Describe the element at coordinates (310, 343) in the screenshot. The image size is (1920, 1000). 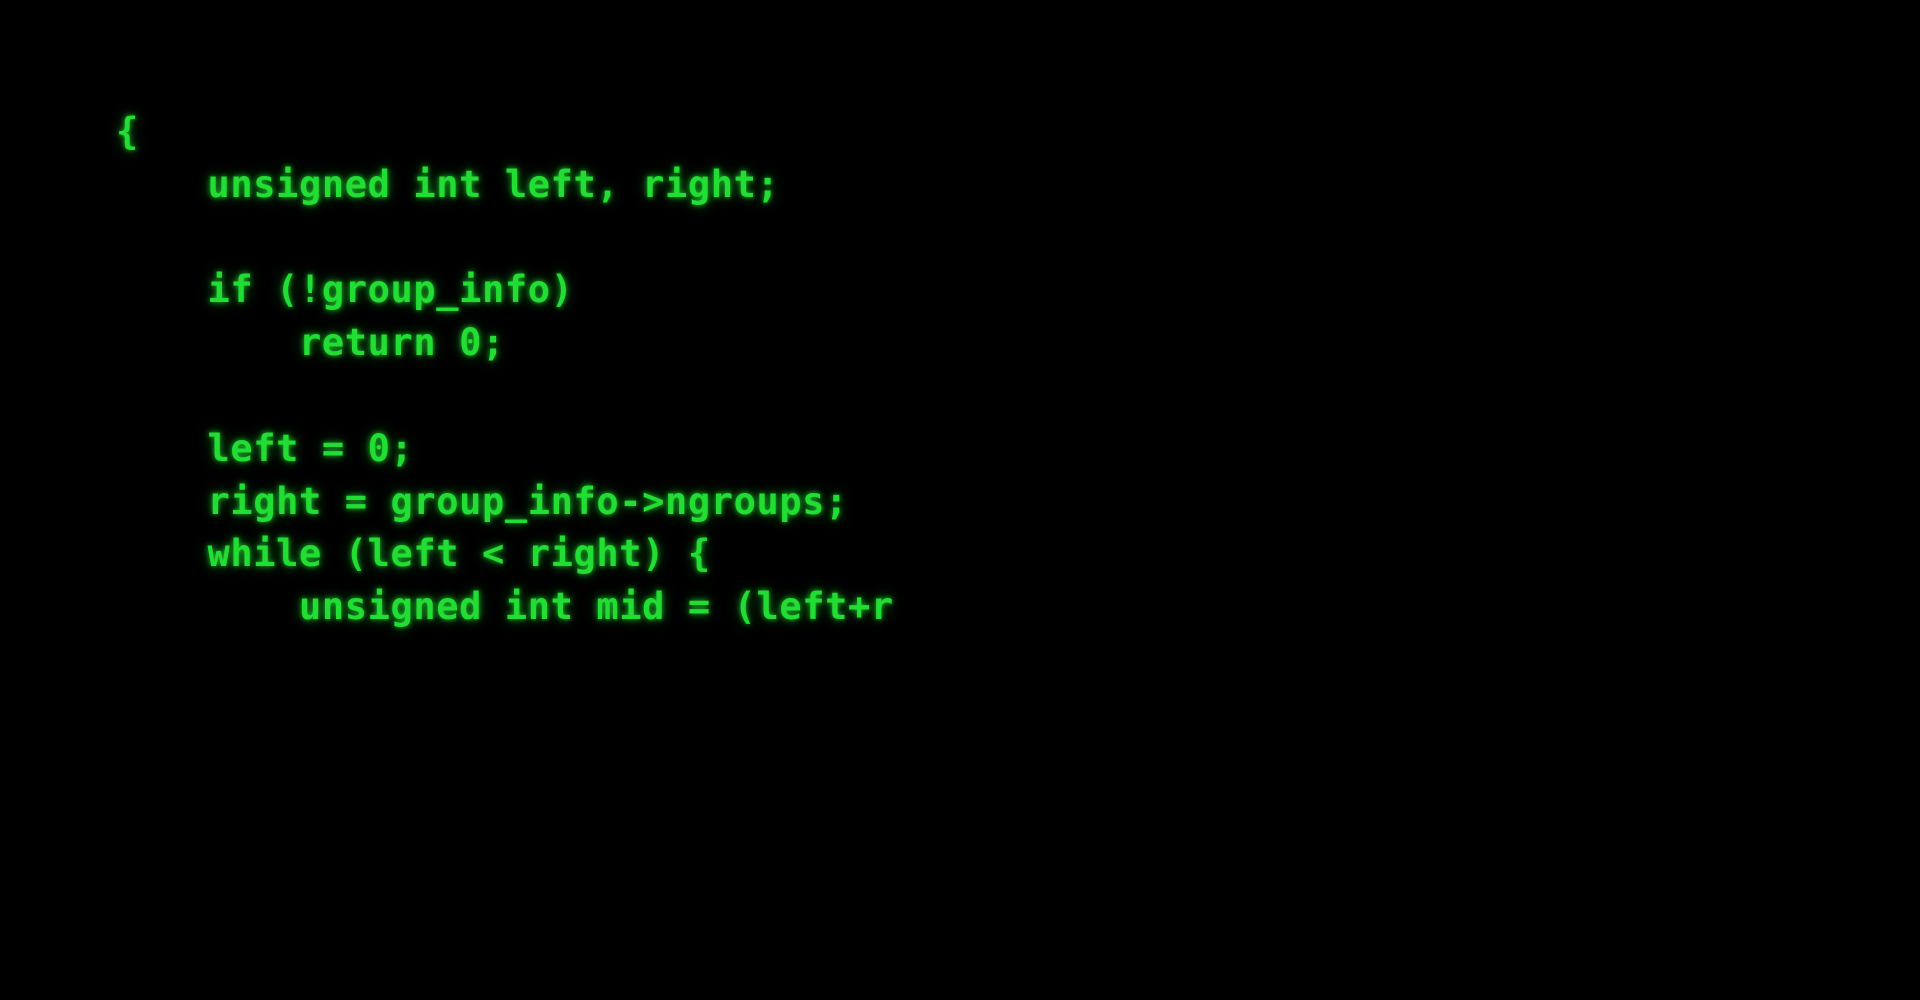
I see `code-line-5: return 0;` at that location.